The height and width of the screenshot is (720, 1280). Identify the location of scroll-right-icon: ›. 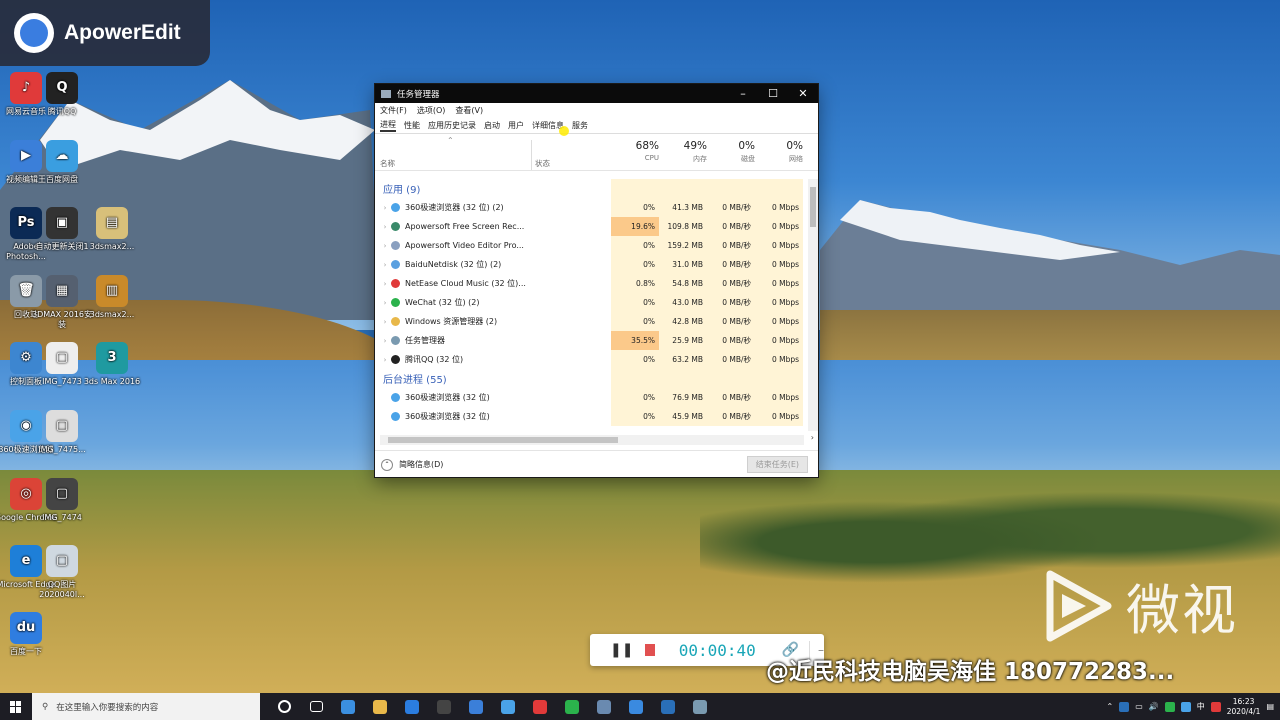
(812, 437).